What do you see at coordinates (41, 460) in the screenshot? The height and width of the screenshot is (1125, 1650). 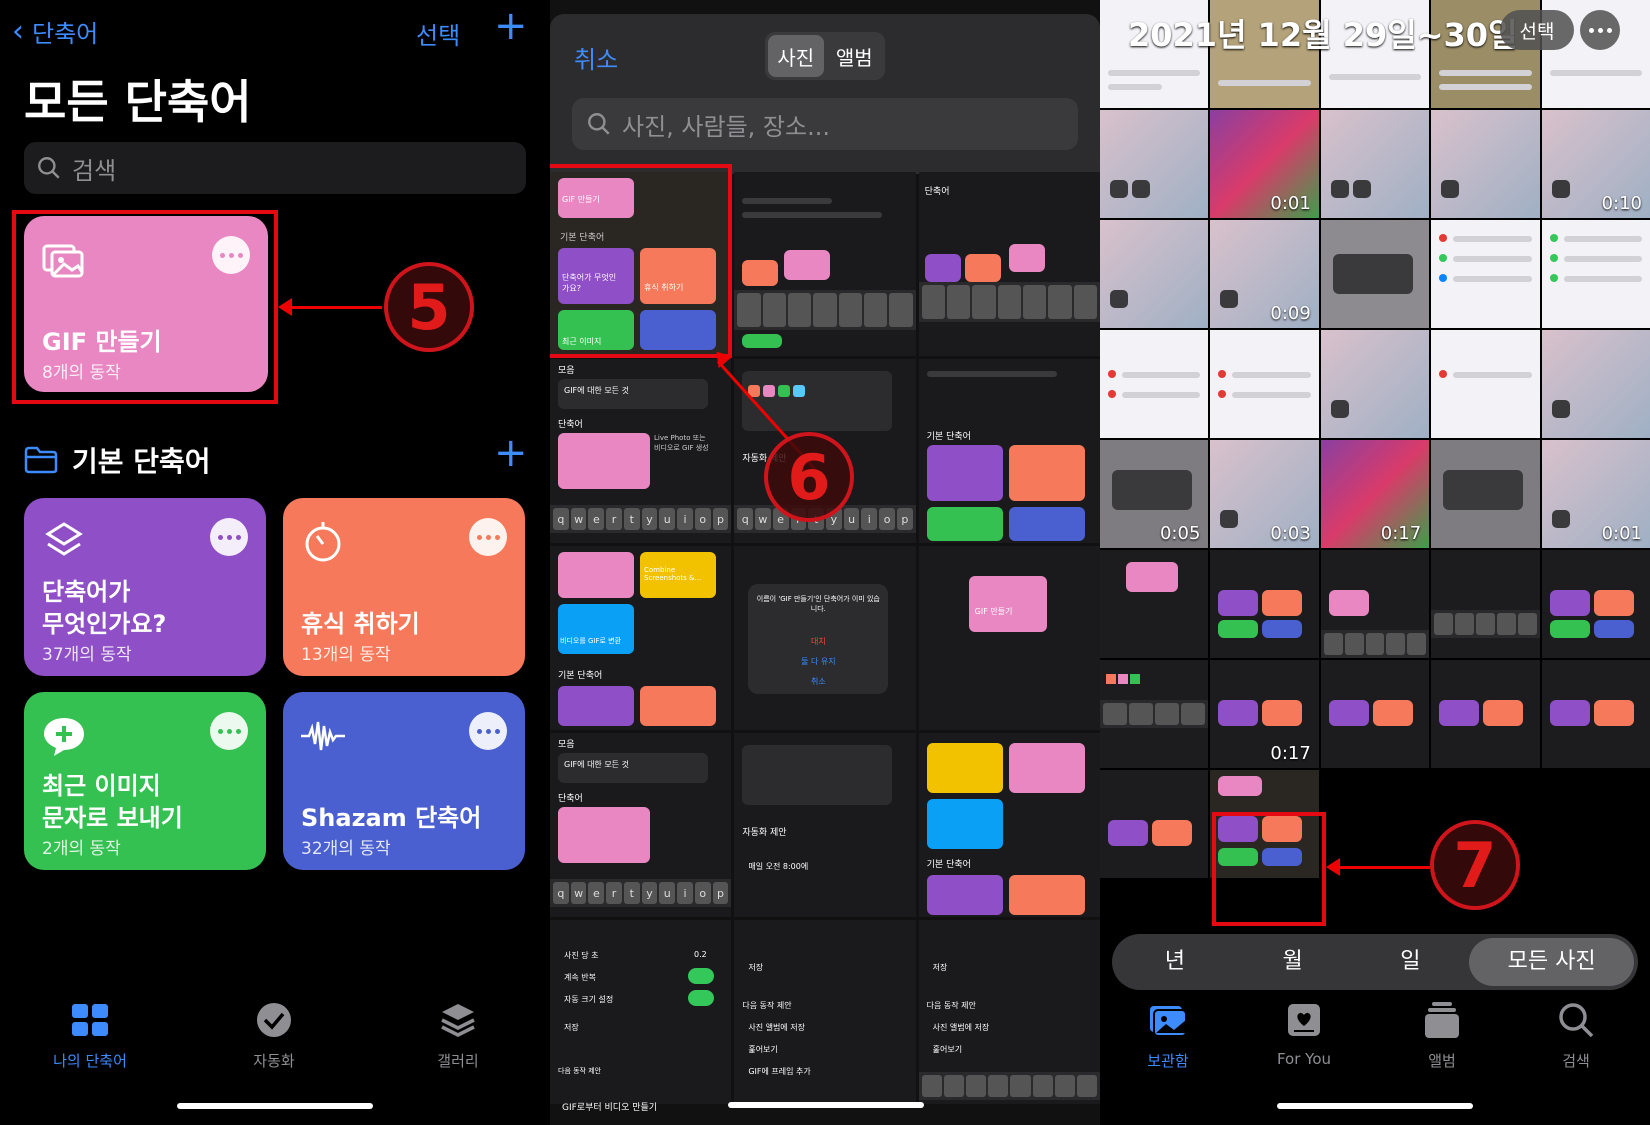 I see `folder-icon` at bounding box center [41, 460].